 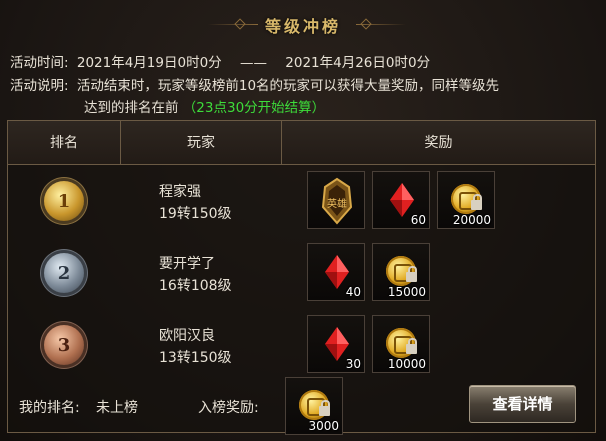 What do you see at coordinates (418, 220) in the screenshot?
I see `reward-count: 60` at bounding box center [418, 220].